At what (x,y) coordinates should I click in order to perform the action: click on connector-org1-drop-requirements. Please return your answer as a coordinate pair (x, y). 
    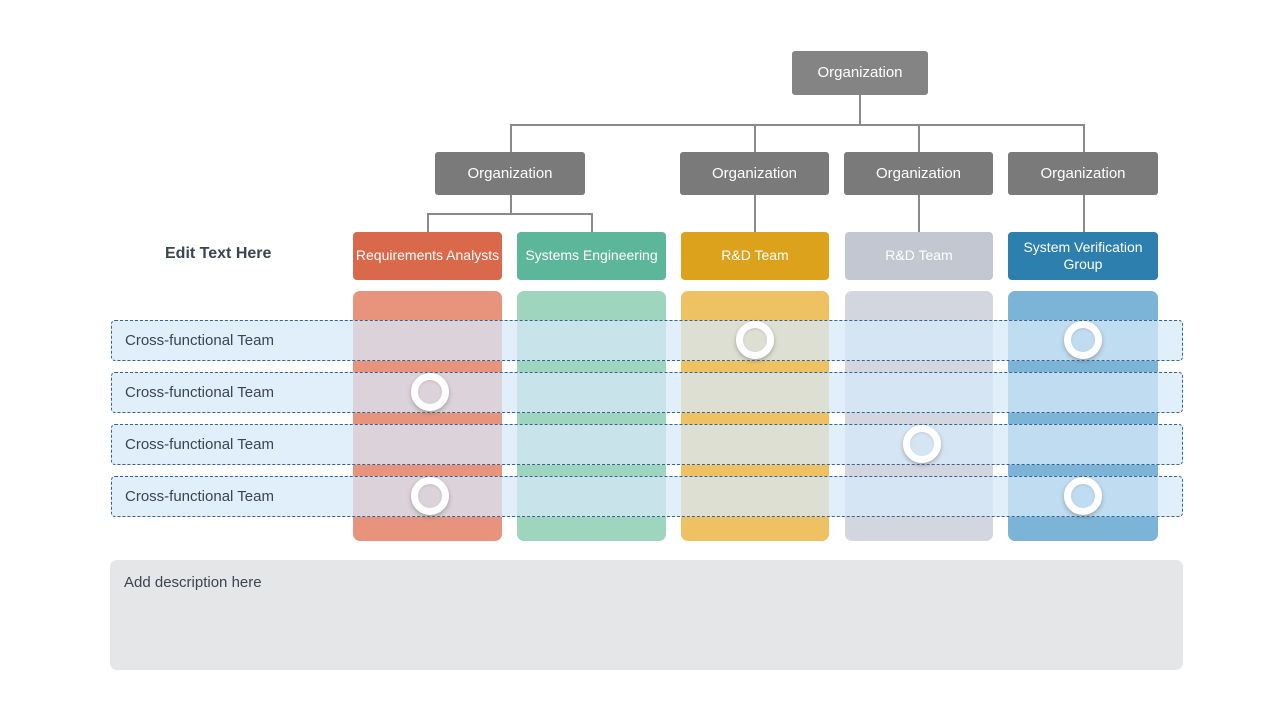
    Looking at the image, I should click on (428, 222).